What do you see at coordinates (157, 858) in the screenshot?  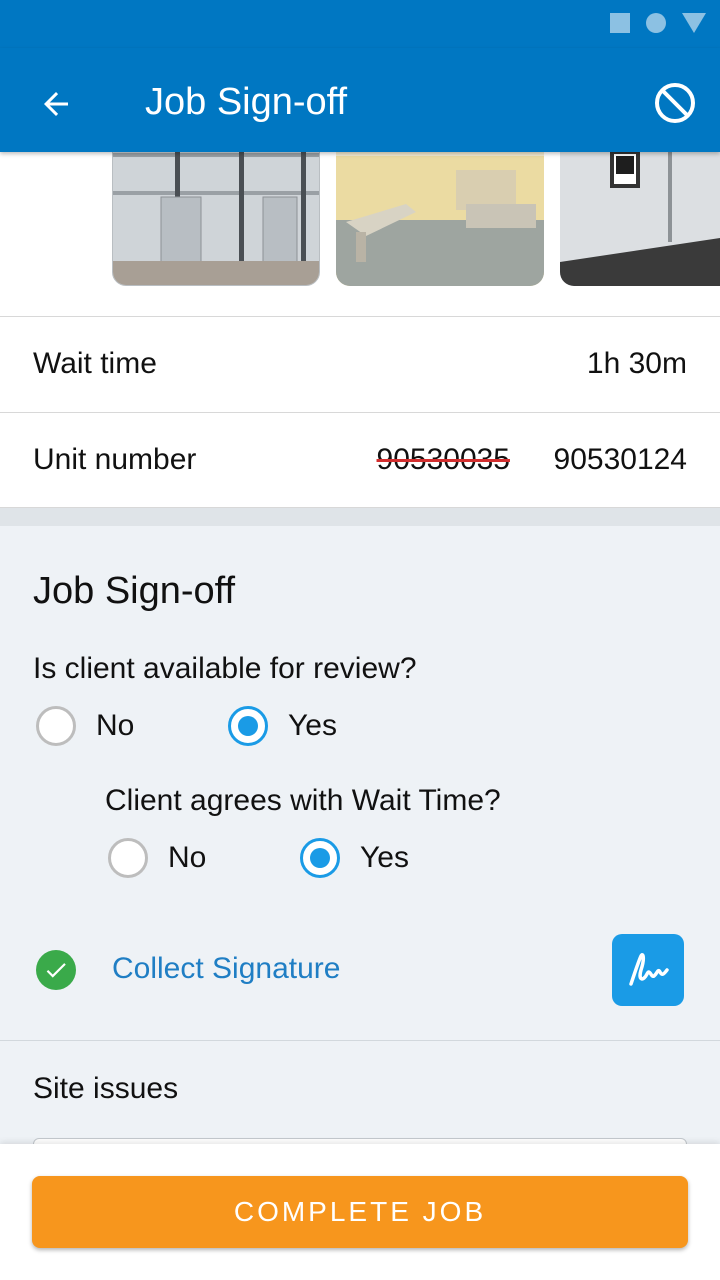 I see `wait-time-agree-no-radio: No` at bounding box center [157, 858].